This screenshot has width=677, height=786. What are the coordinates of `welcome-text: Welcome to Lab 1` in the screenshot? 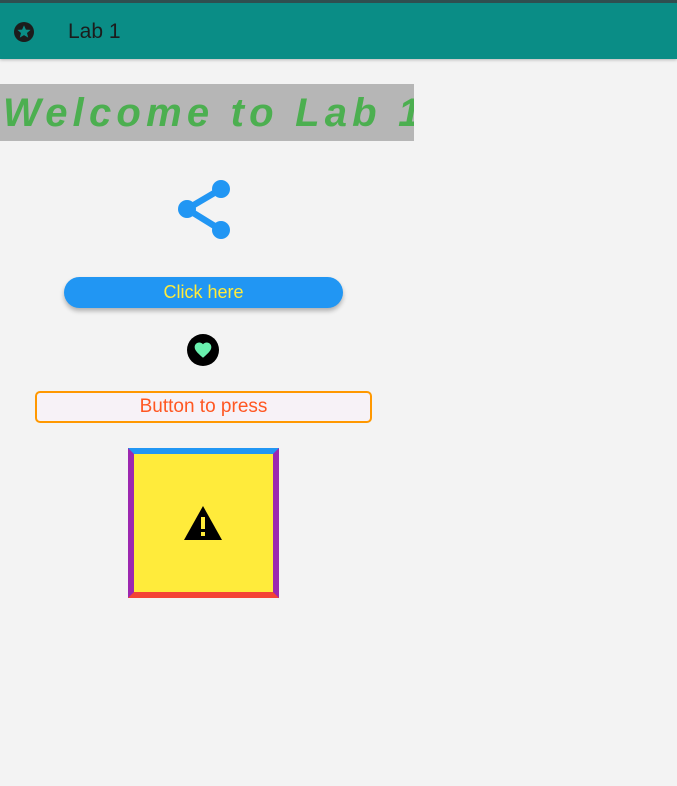 It's located at (208, 113).